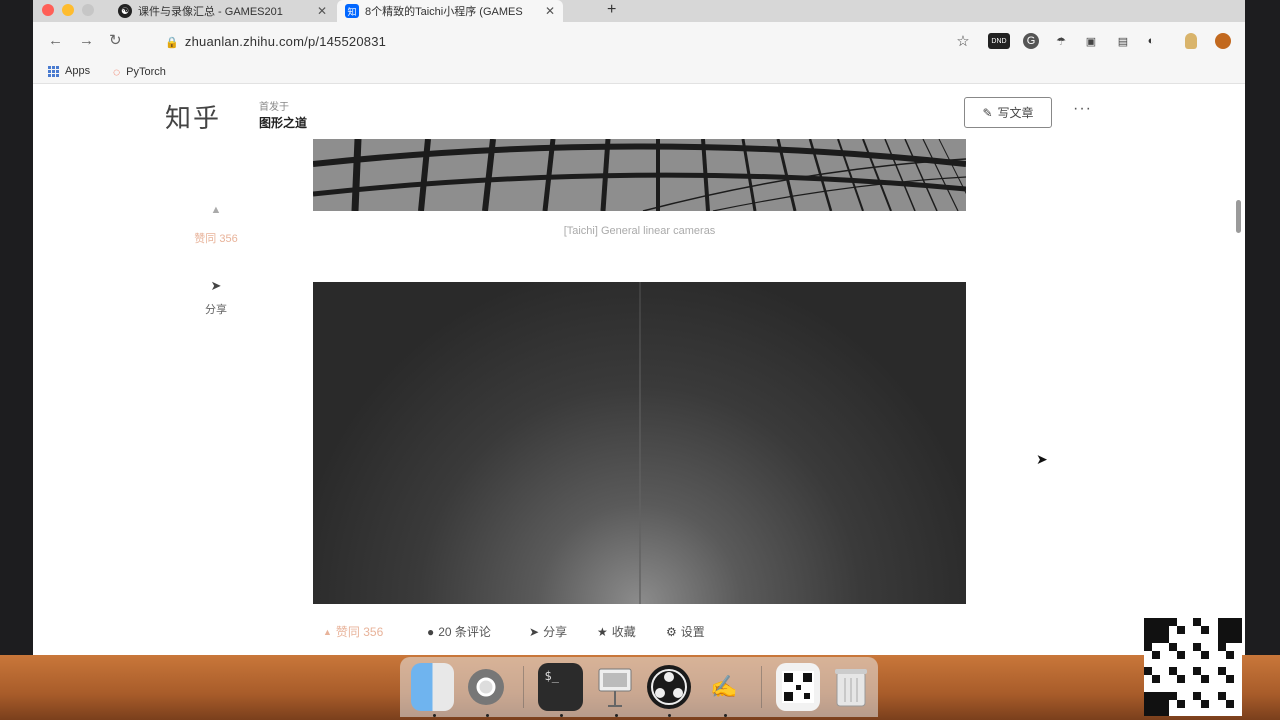 This screenshot has height=720, width=1280. I want to click on reload-button: ↻, so click(115, 40).